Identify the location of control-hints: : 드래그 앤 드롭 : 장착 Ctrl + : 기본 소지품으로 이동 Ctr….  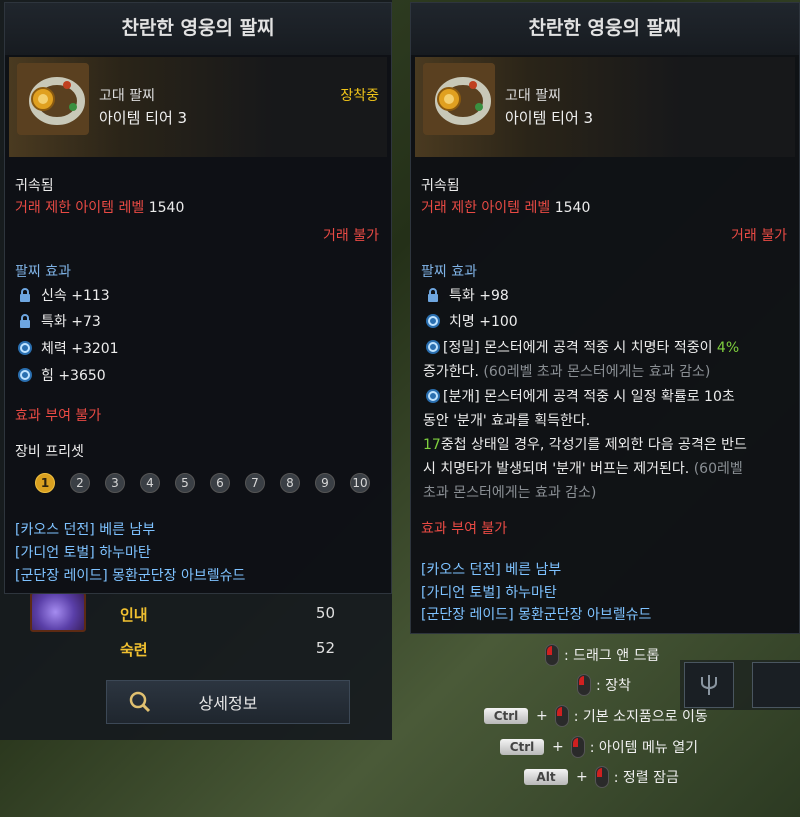
(610, 728).